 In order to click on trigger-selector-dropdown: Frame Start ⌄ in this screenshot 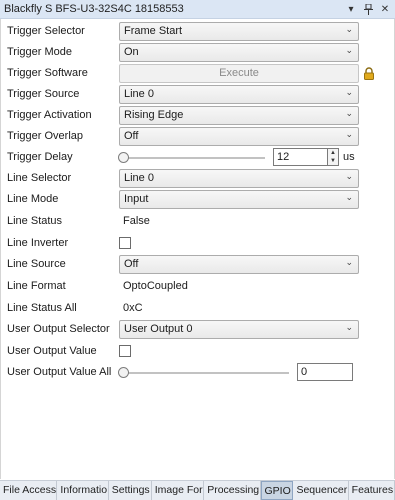, I will do `click(239, 31)`.